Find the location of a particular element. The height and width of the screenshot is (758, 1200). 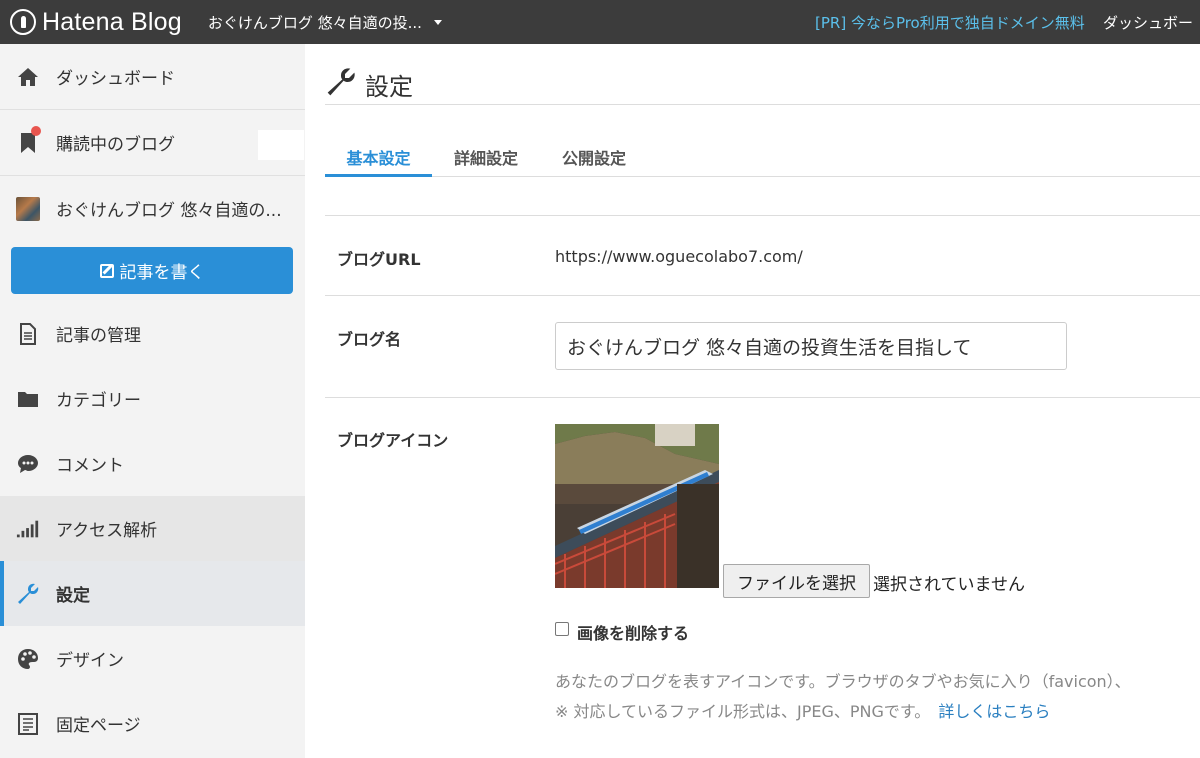

sidebar-item-label: デザイン is located at coordinates (90, 661).